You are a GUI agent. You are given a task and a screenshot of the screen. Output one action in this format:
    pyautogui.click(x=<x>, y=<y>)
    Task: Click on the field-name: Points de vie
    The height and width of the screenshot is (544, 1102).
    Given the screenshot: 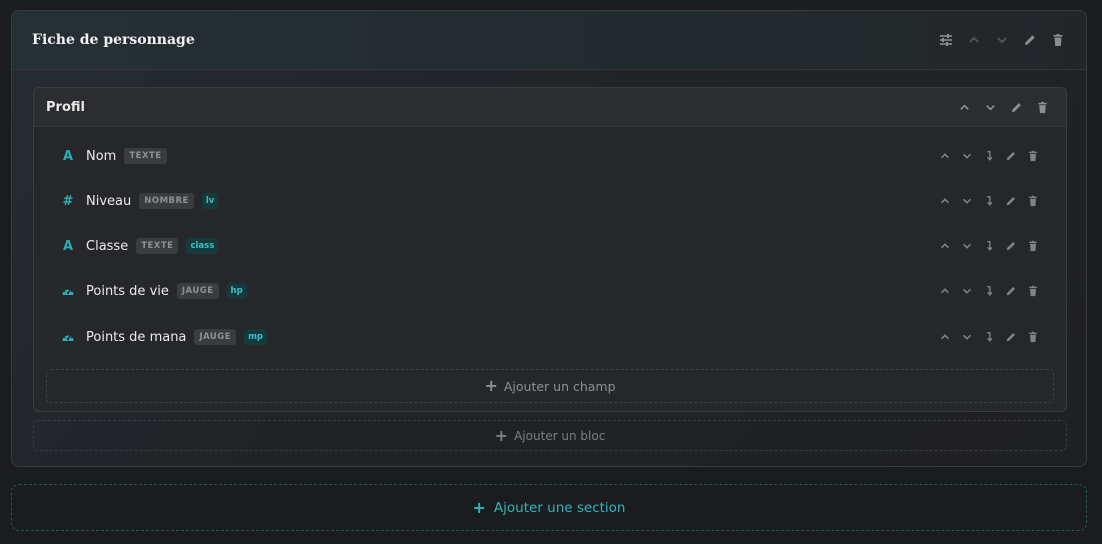 What is the action you would take?
    pyautogui.click(x=127, y=291)
    